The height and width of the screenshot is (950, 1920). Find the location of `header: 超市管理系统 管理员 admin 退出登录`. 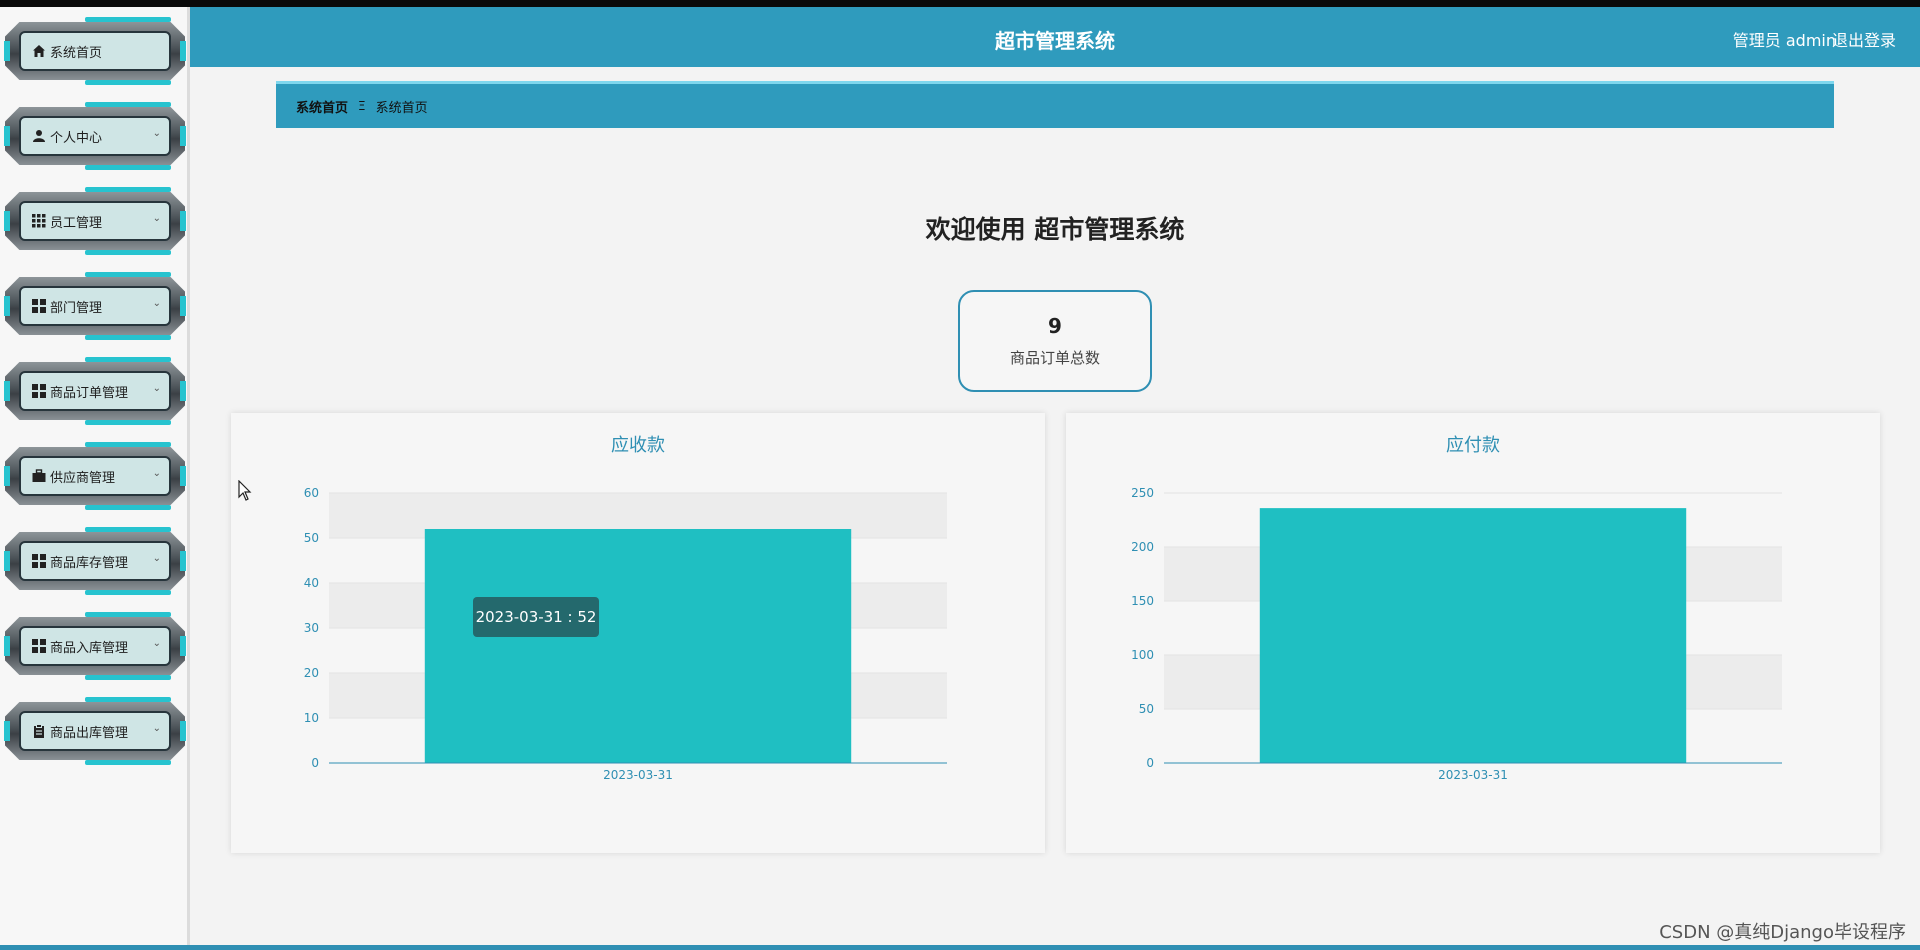

header: 超市管理系统 管理员 admin 退出登录 is located at coordinates (1055, 37).